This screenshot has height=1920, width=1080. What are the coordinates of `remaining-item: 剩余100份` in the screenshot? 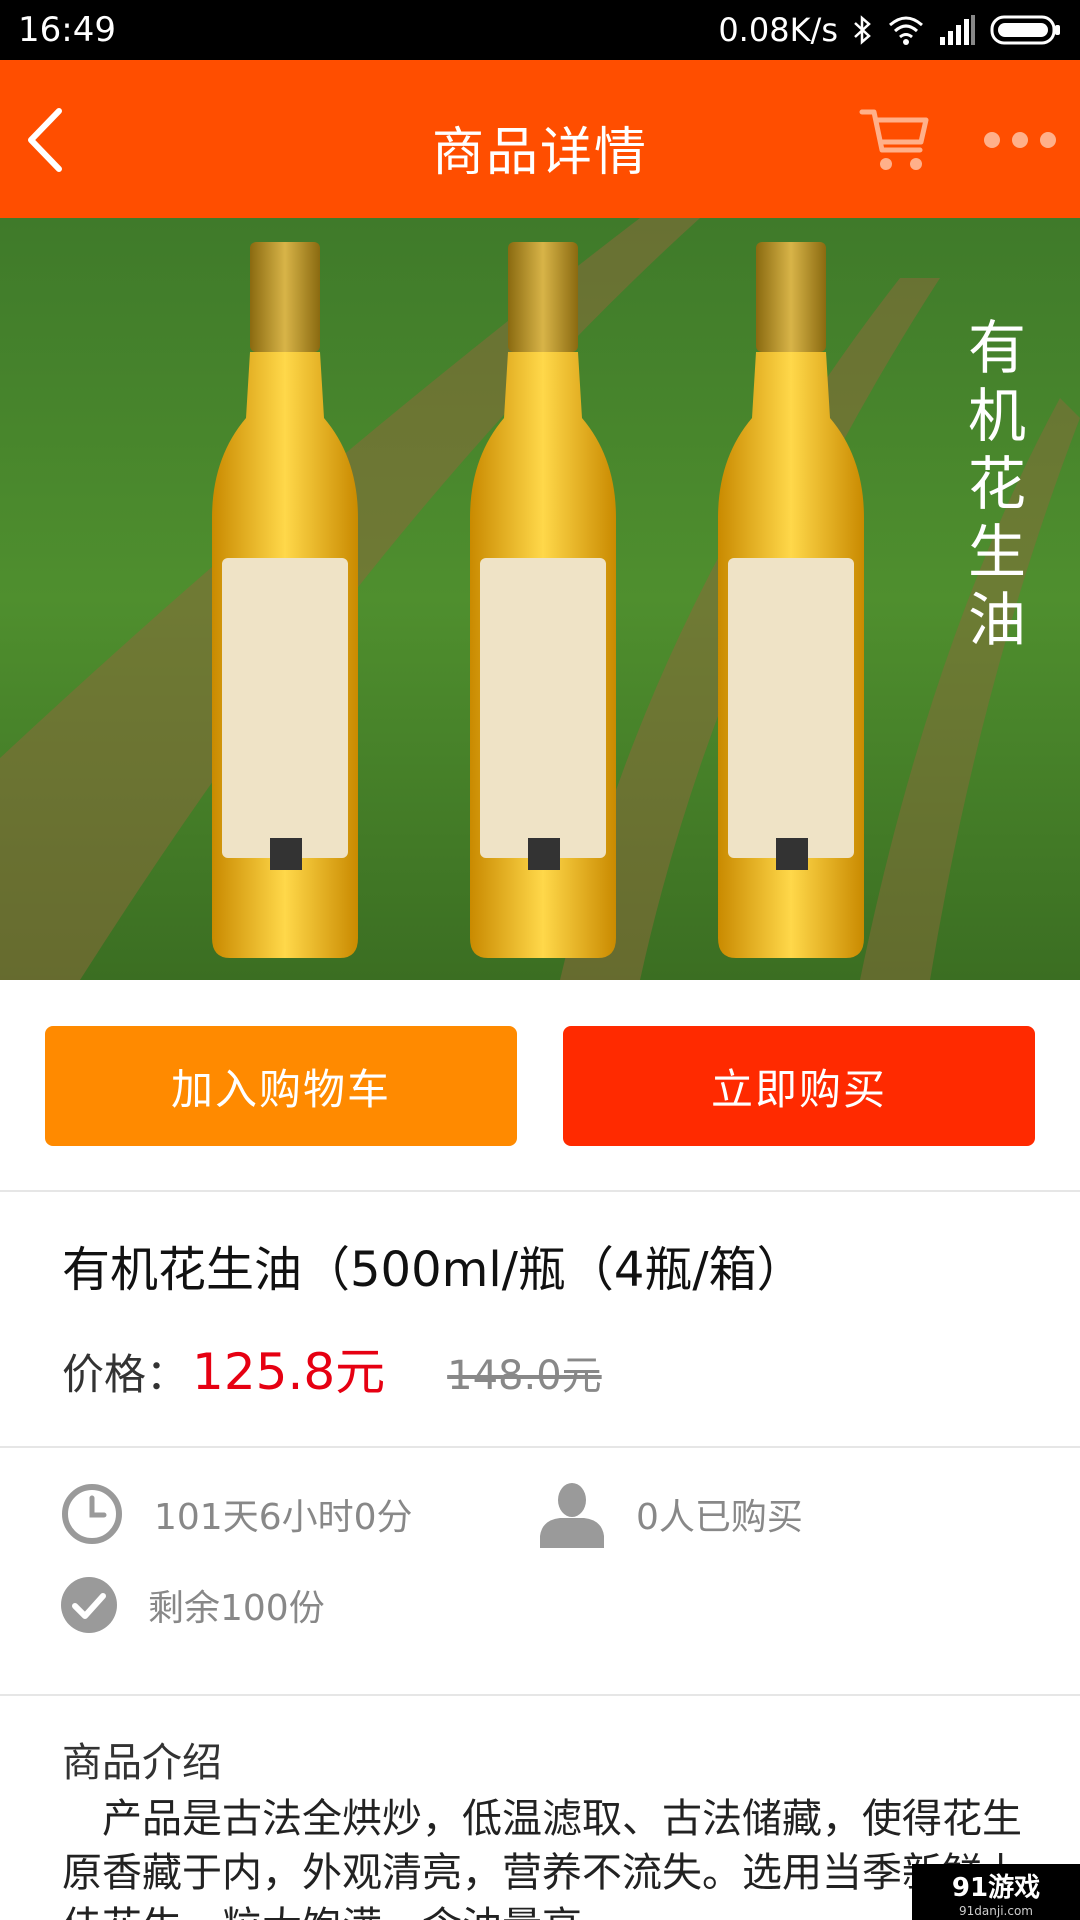 It's located at (192, 1605).